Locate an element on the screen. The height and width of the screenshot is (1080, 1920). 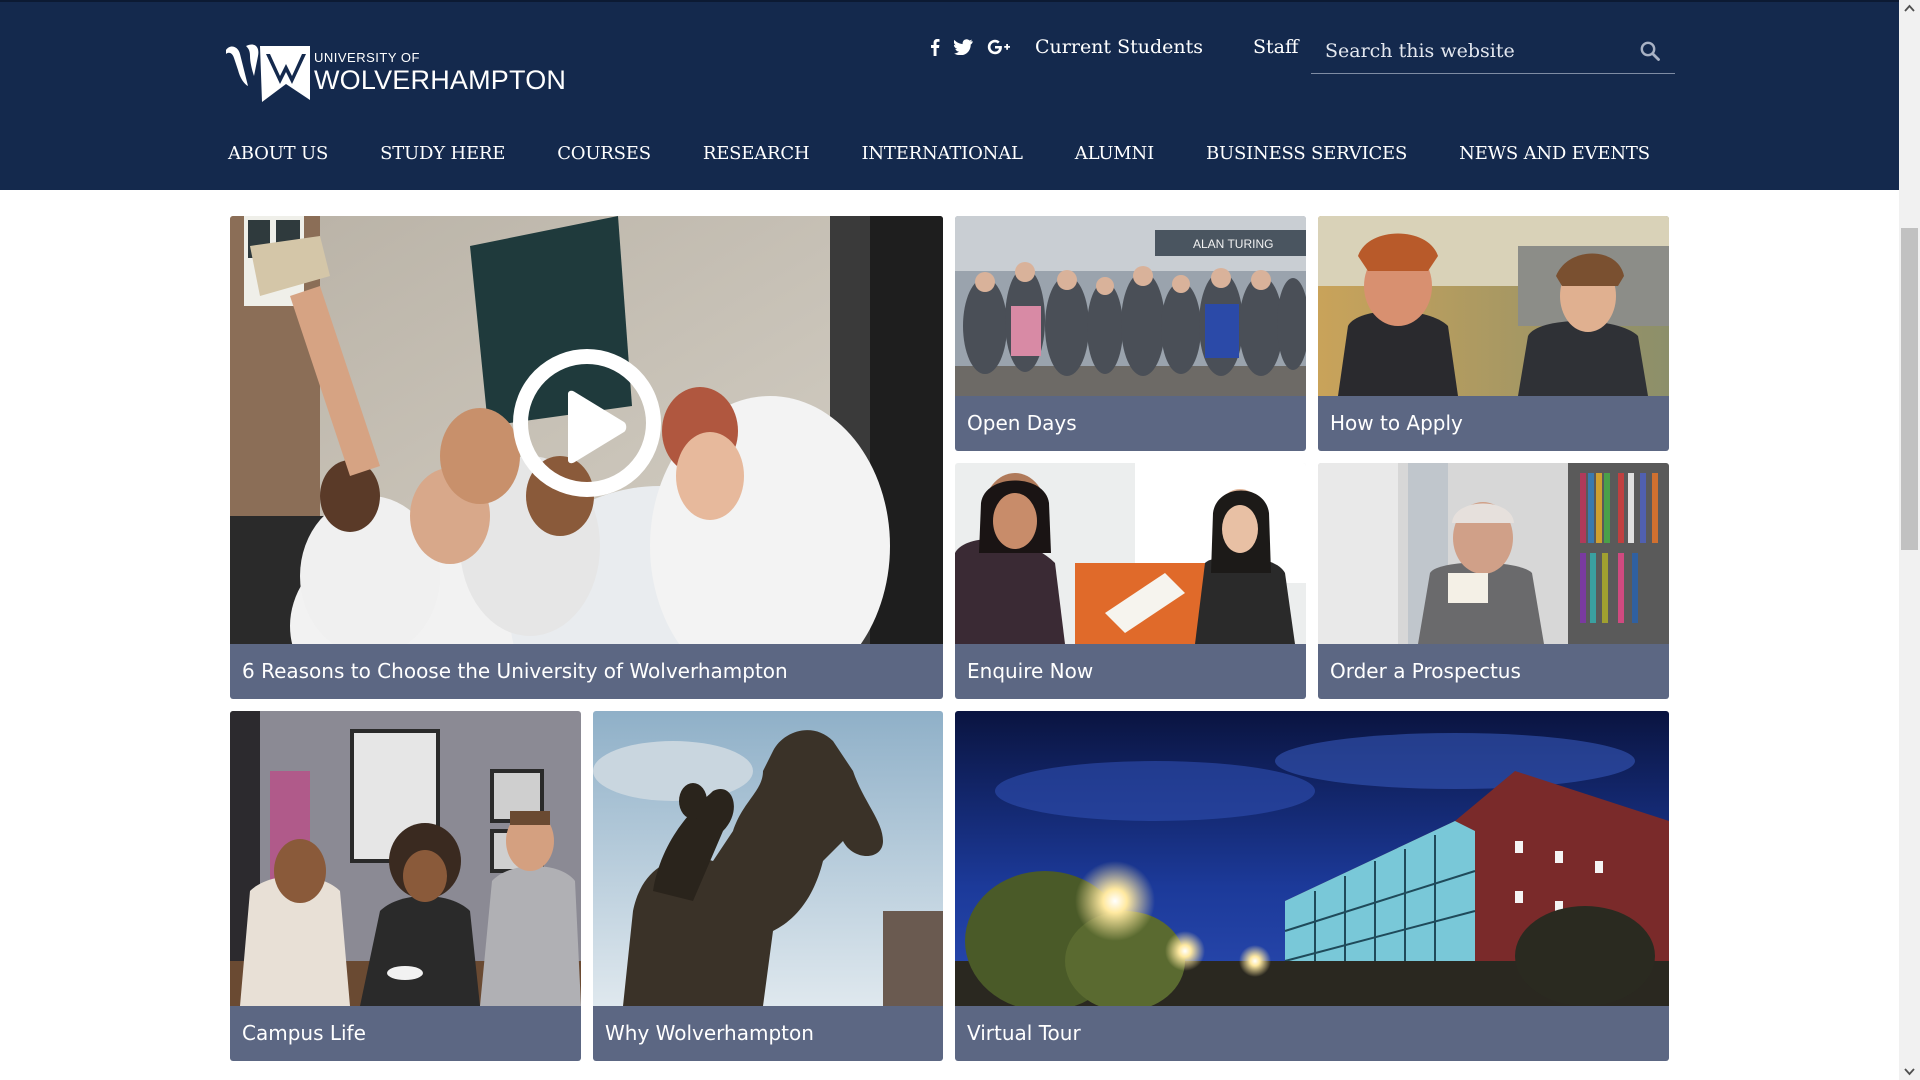
how-to-apply-image is located at coordinates (1493, 306).